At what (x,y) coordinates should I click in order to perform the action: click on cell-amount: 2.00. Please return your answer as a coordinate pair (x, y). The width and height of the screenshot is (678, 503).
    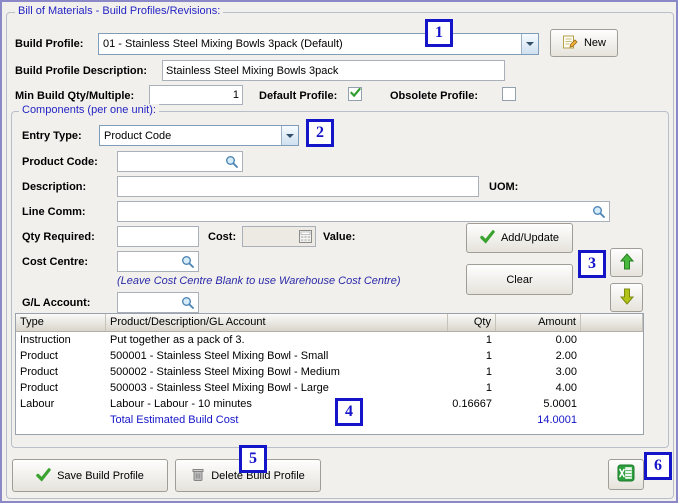
    Looking at the image, I should click on (566, 356).